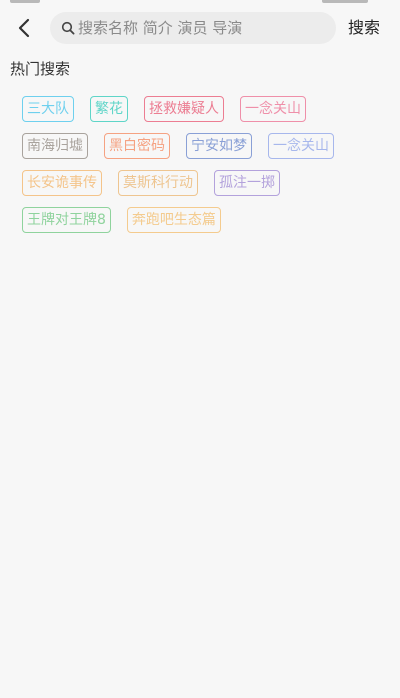 This screenshot has height=698, width=400. What do you see at coordinates (109, 109) in the screenshot?
I see `hot-search-tag: 繁花` at bounding box center [109, 109].